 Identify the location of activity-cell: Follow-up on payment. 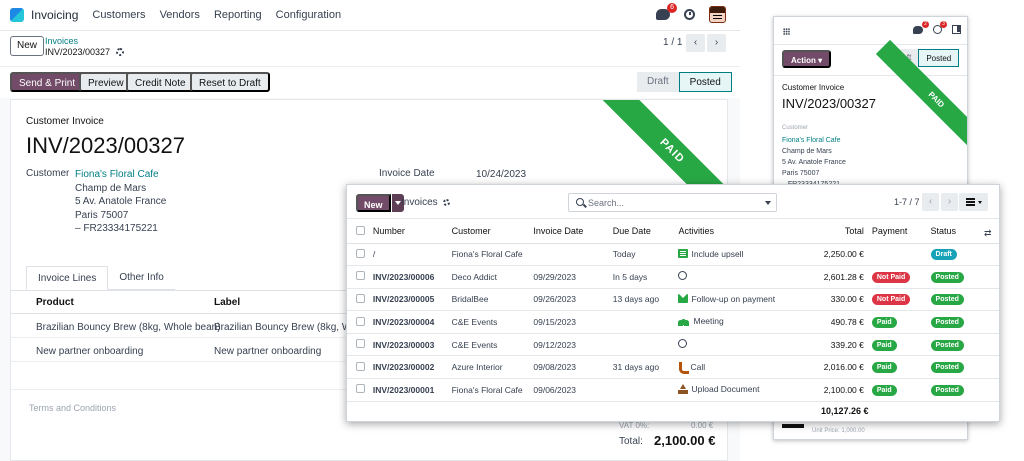
(726, 299).